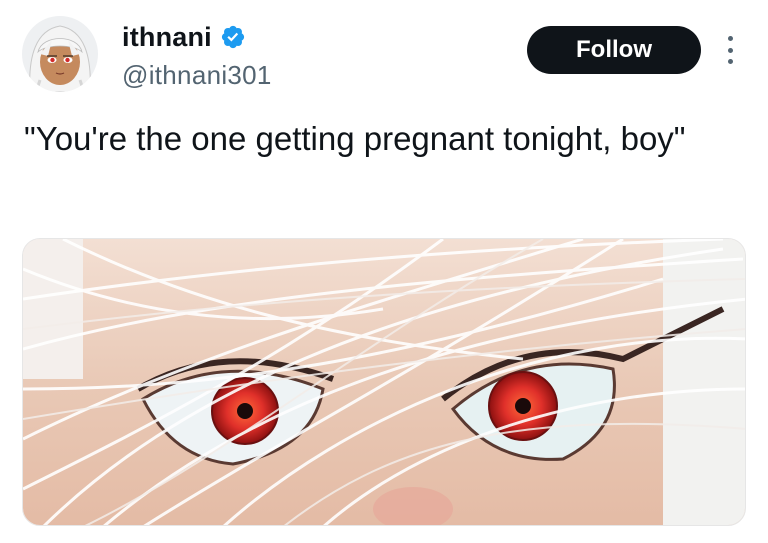  What do you see at coordinates (614, 50) in the screenshot?
I see `follow-button: Follow` at bounding box center [614, 50].